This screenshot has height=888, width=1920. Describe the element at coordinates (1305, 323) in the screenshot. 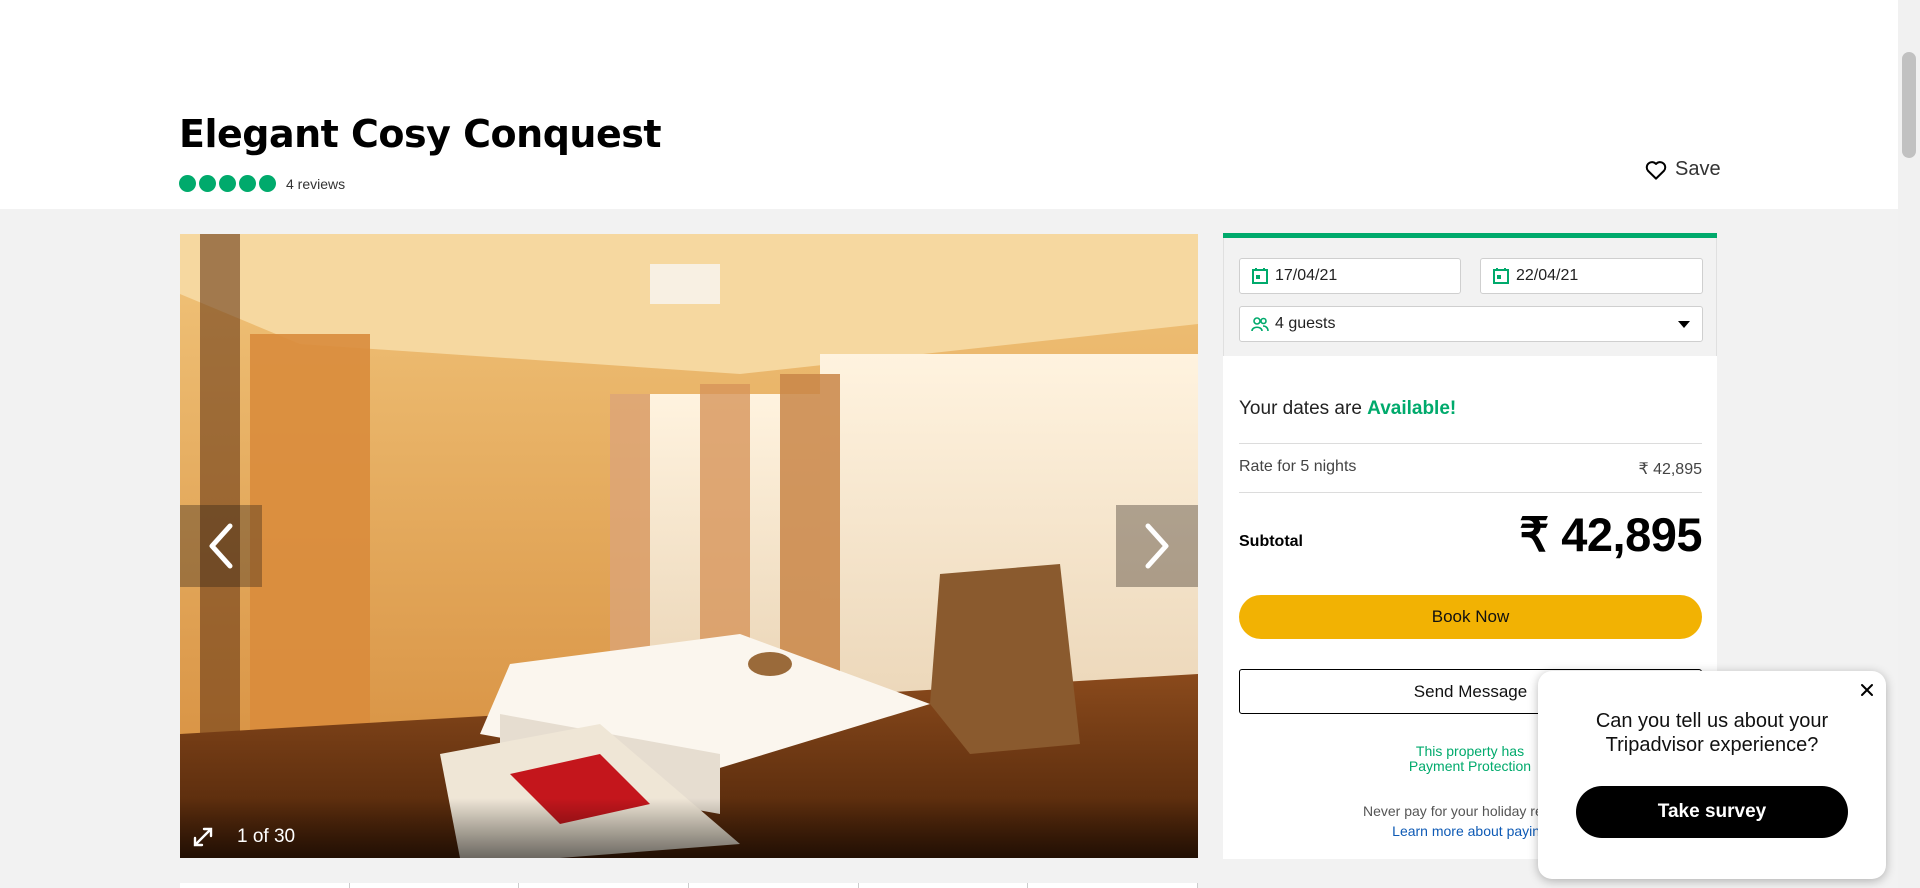

I see `guests-value: 4 guests` at that location.